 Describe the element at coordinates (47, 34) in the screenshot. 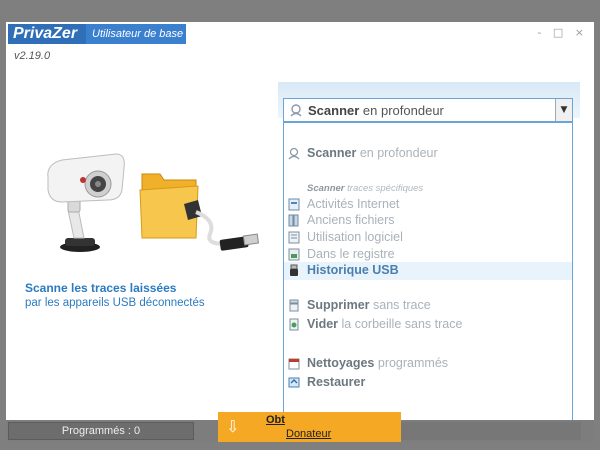

I see `app-logo: PrivaZer` at that location.